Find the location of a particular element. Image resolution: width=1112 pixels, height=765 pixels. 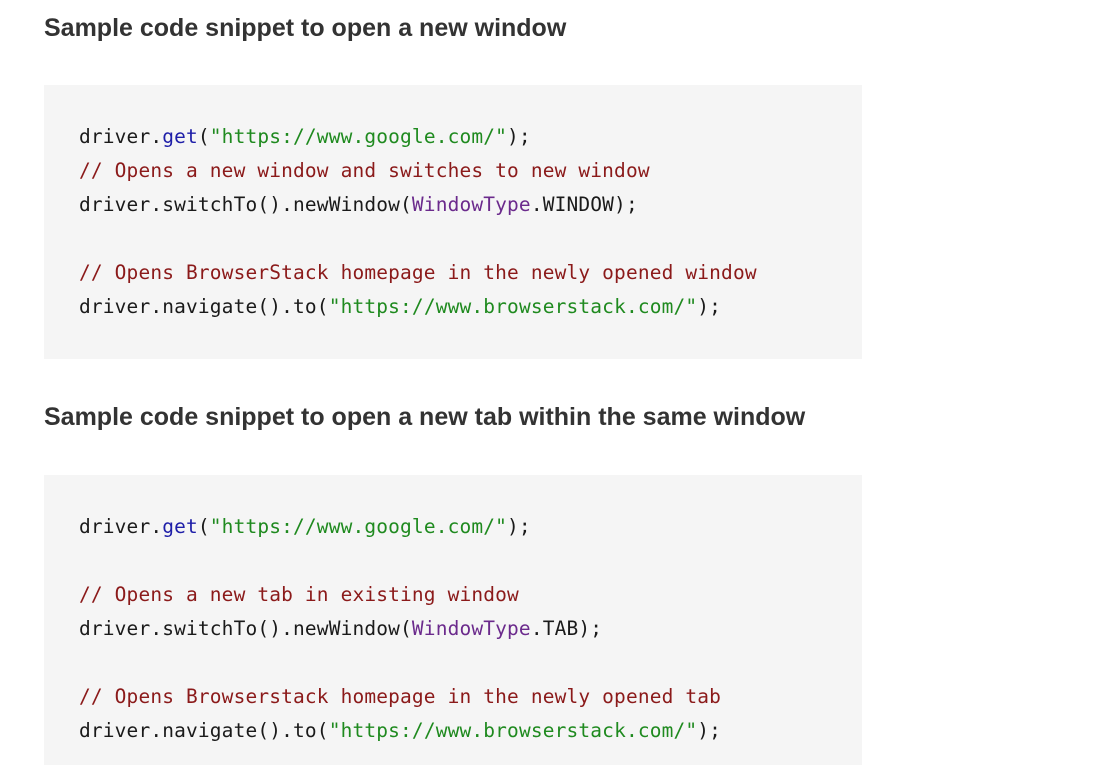

code-line: // Opens a new tab in existing window is located at coordinates (299, 595).